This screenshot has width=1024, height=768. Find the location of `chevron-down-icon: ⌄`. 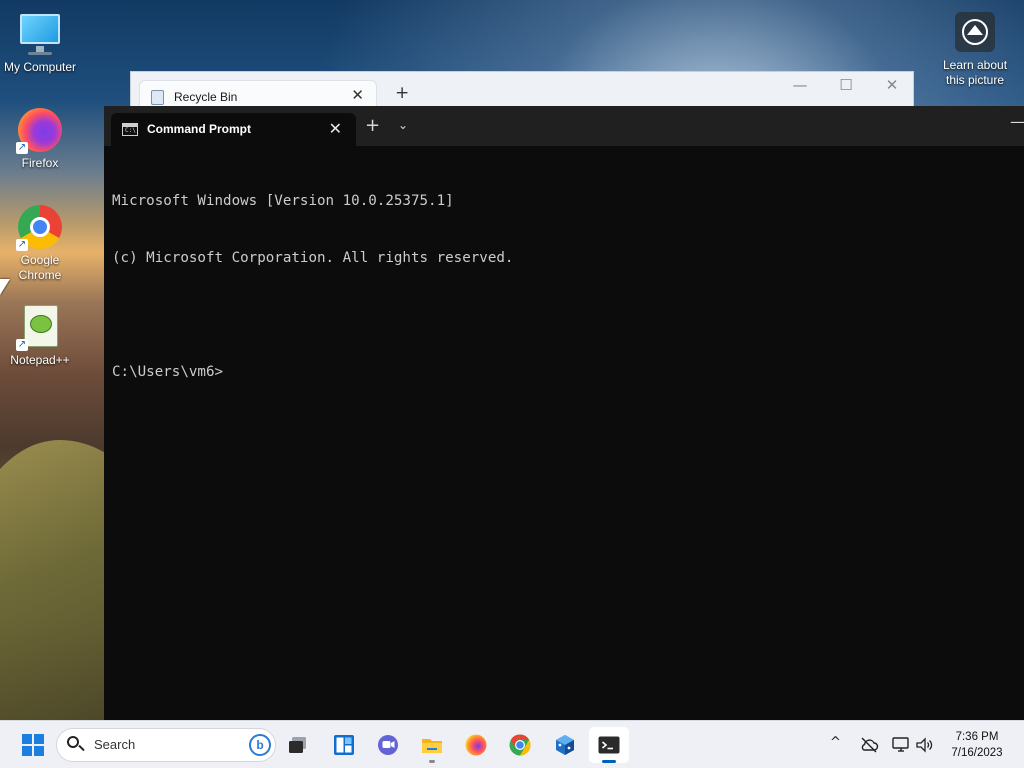

chevron-down-icon: ⌄ is located at coordinates (403, 125).